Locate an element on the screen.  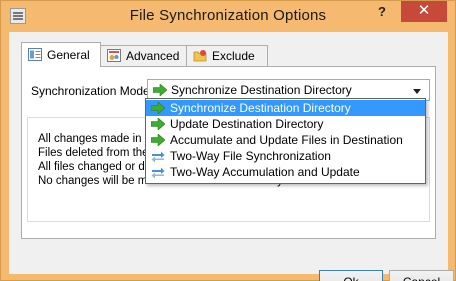
tab-general-label: General is located at coordinates (68, 55).